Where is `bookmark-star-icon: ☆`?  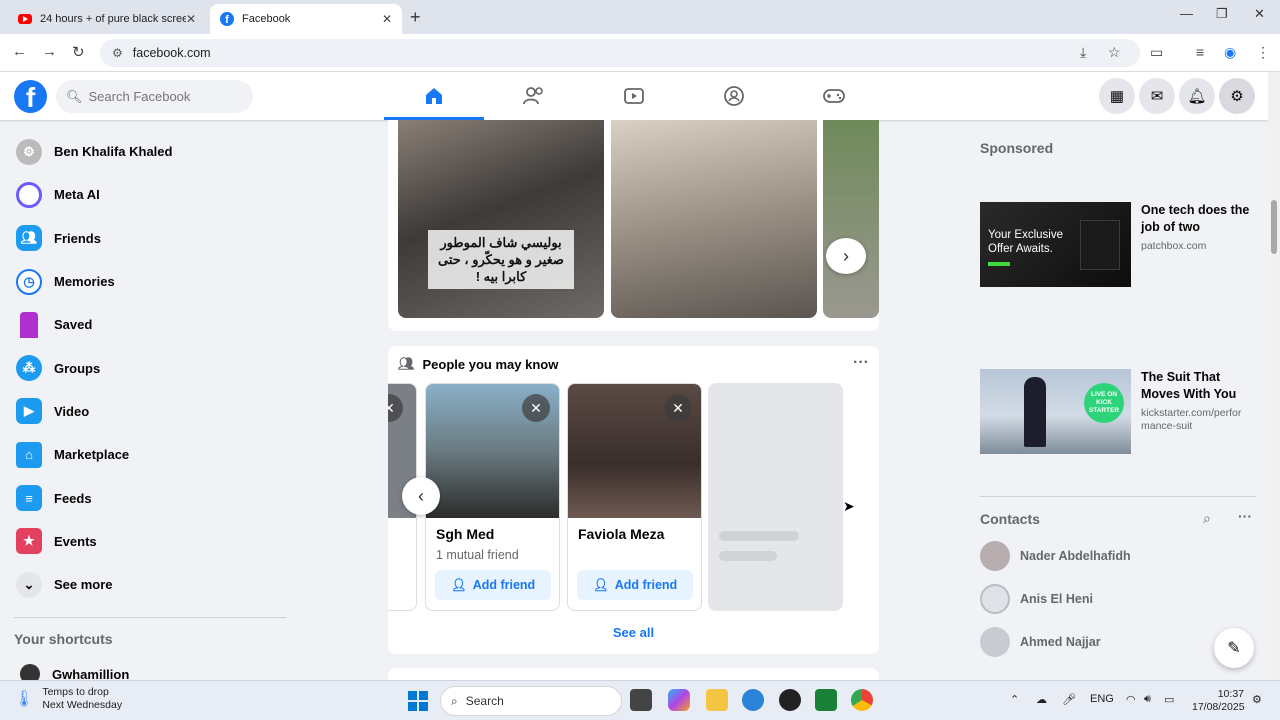
bookmark-star-icon: ☆ is located at coordinates (1114, 52).